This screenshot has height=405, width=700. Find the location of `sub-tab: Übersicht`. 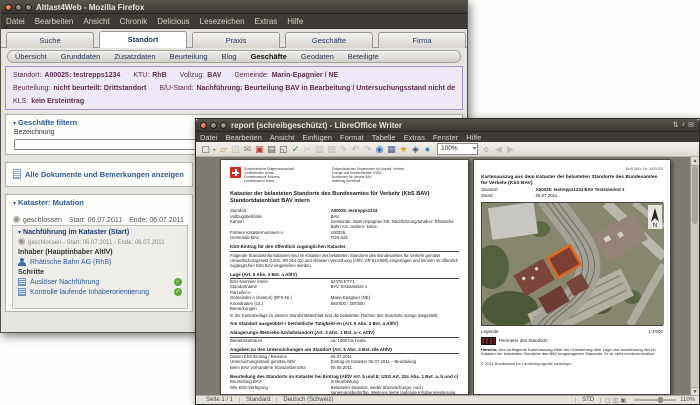

sub-tab: Übersicht is located at coordinates (31, 56).